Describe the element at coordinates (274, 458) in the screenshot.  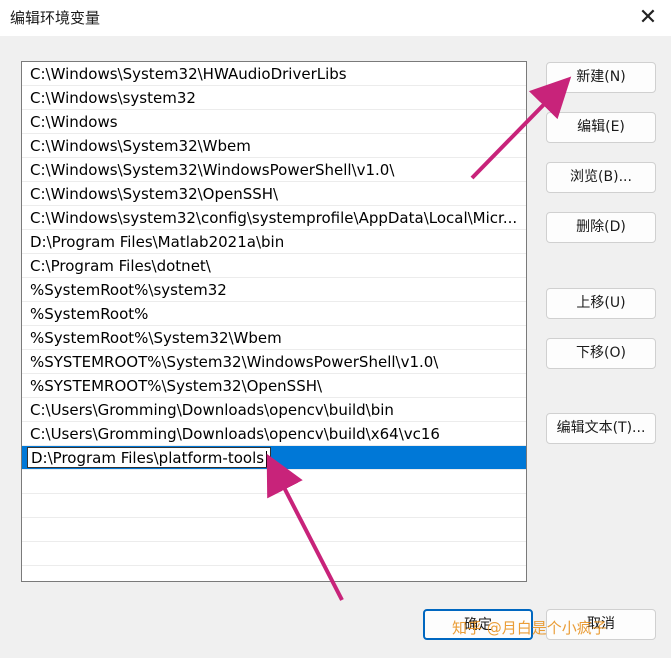
I see `path-item-editing: D:\Program Files\platform-tools` at that location.